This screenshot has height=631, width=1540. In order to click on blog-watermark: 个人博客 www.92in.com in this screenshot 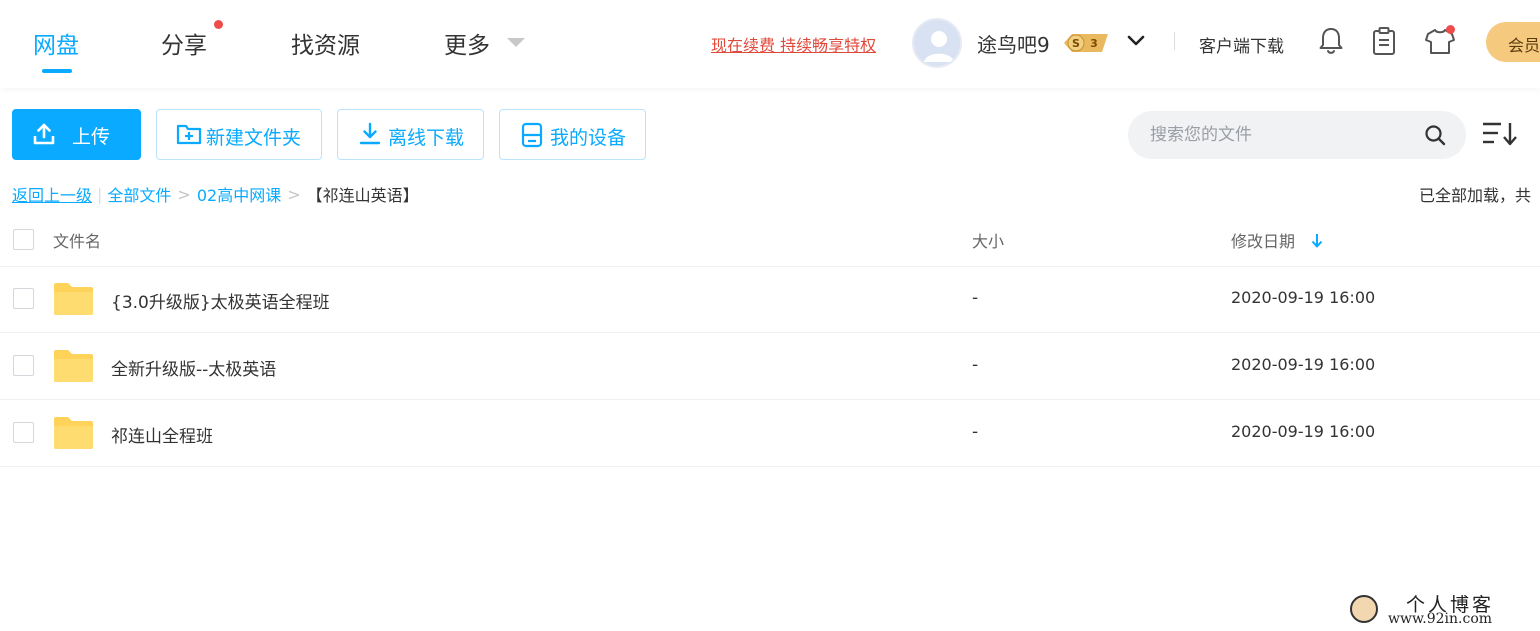, I will do `click(1443, 610)`.